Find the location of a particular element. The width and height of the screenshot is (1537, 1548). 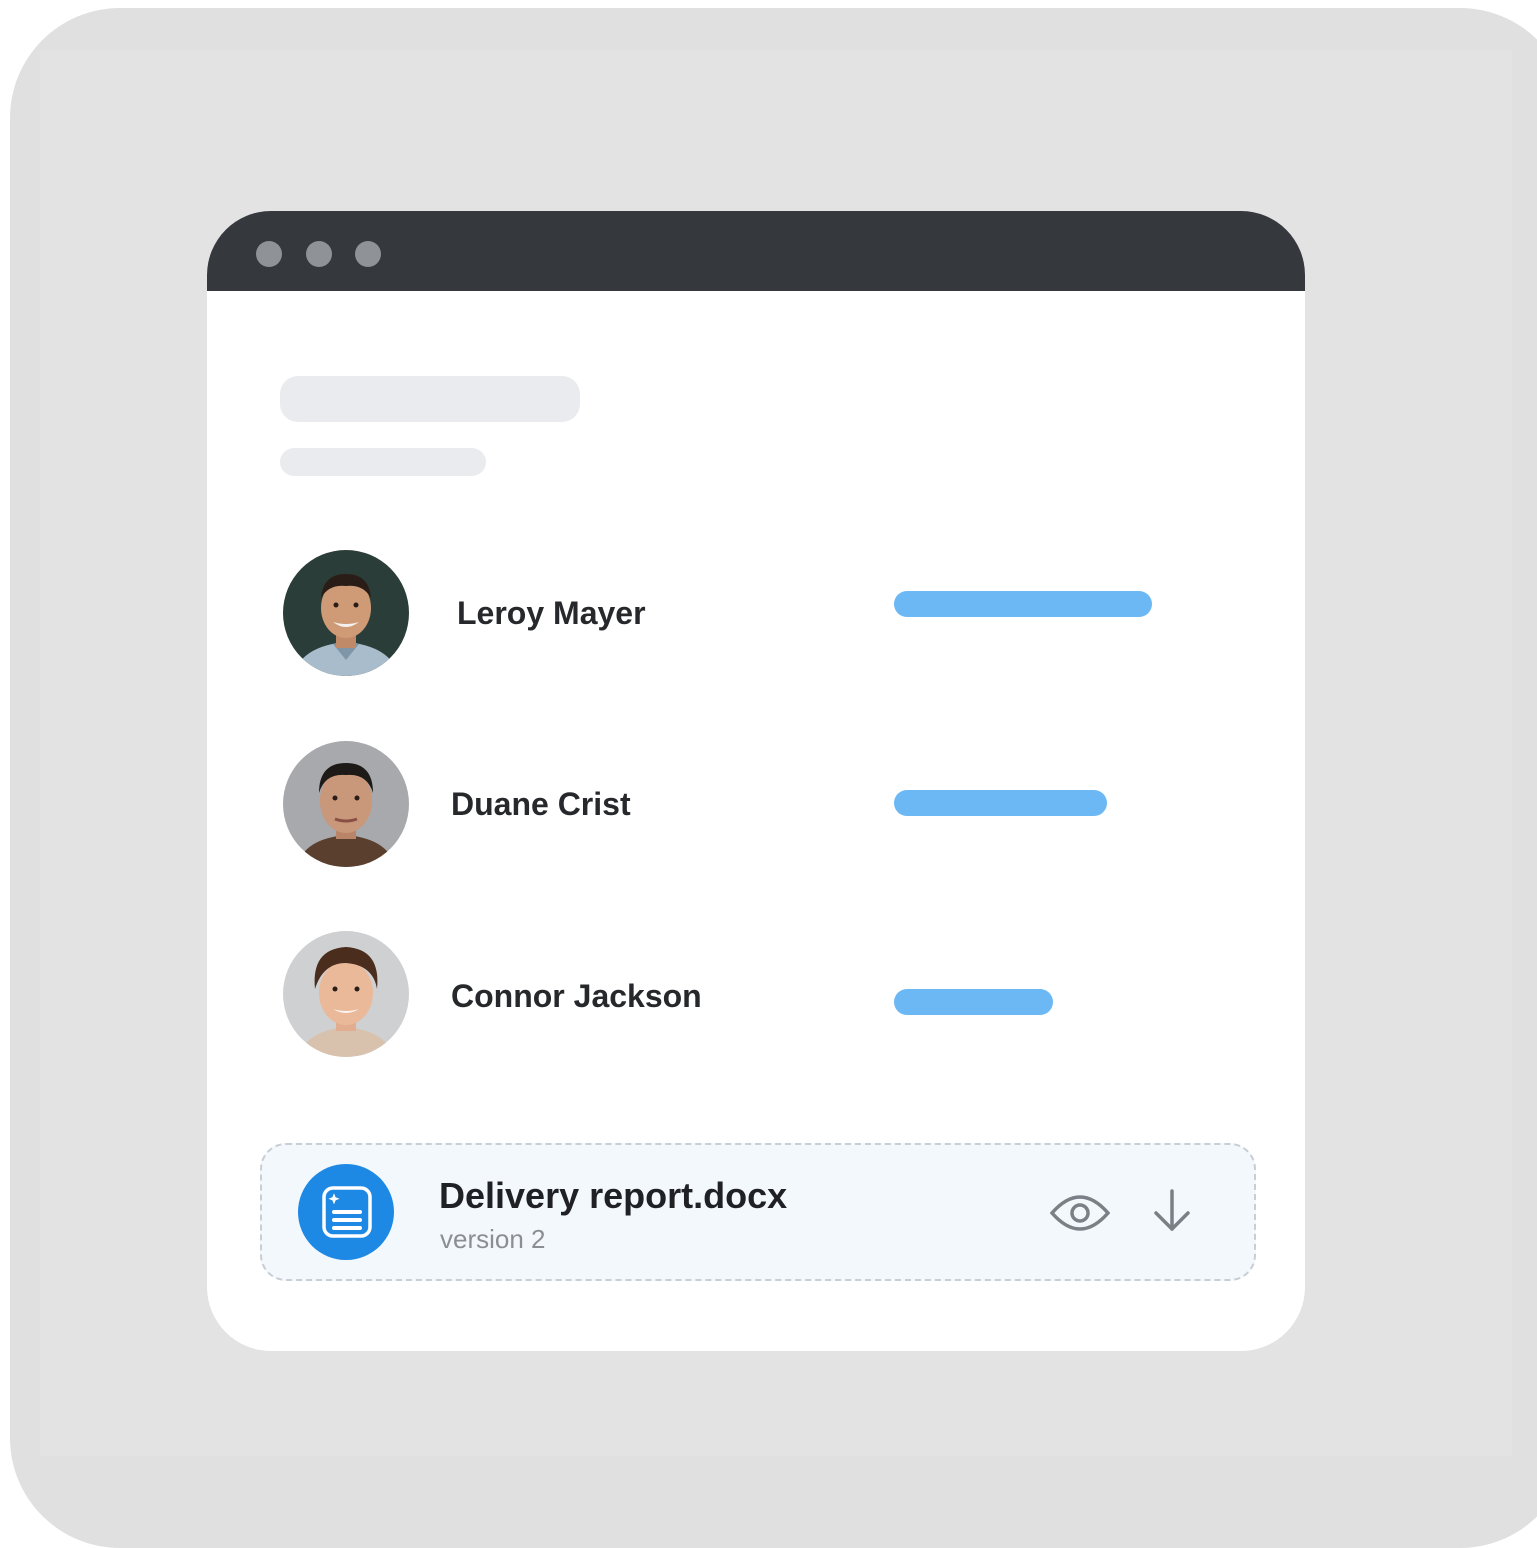

file-attachment: Delivery report.docx version 2 is located at coordinates (758, 1212).